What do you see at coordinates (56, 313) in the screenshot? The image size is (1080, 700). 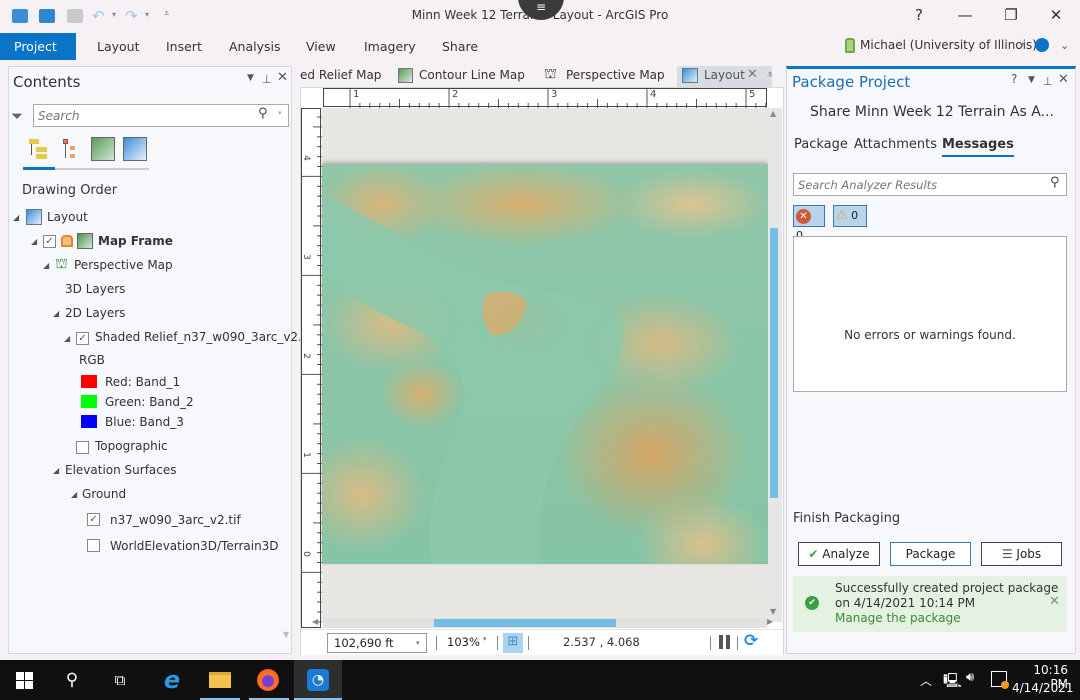 I see `expand-2d-layers-icon: ◢` at bounding box center [56, 313].